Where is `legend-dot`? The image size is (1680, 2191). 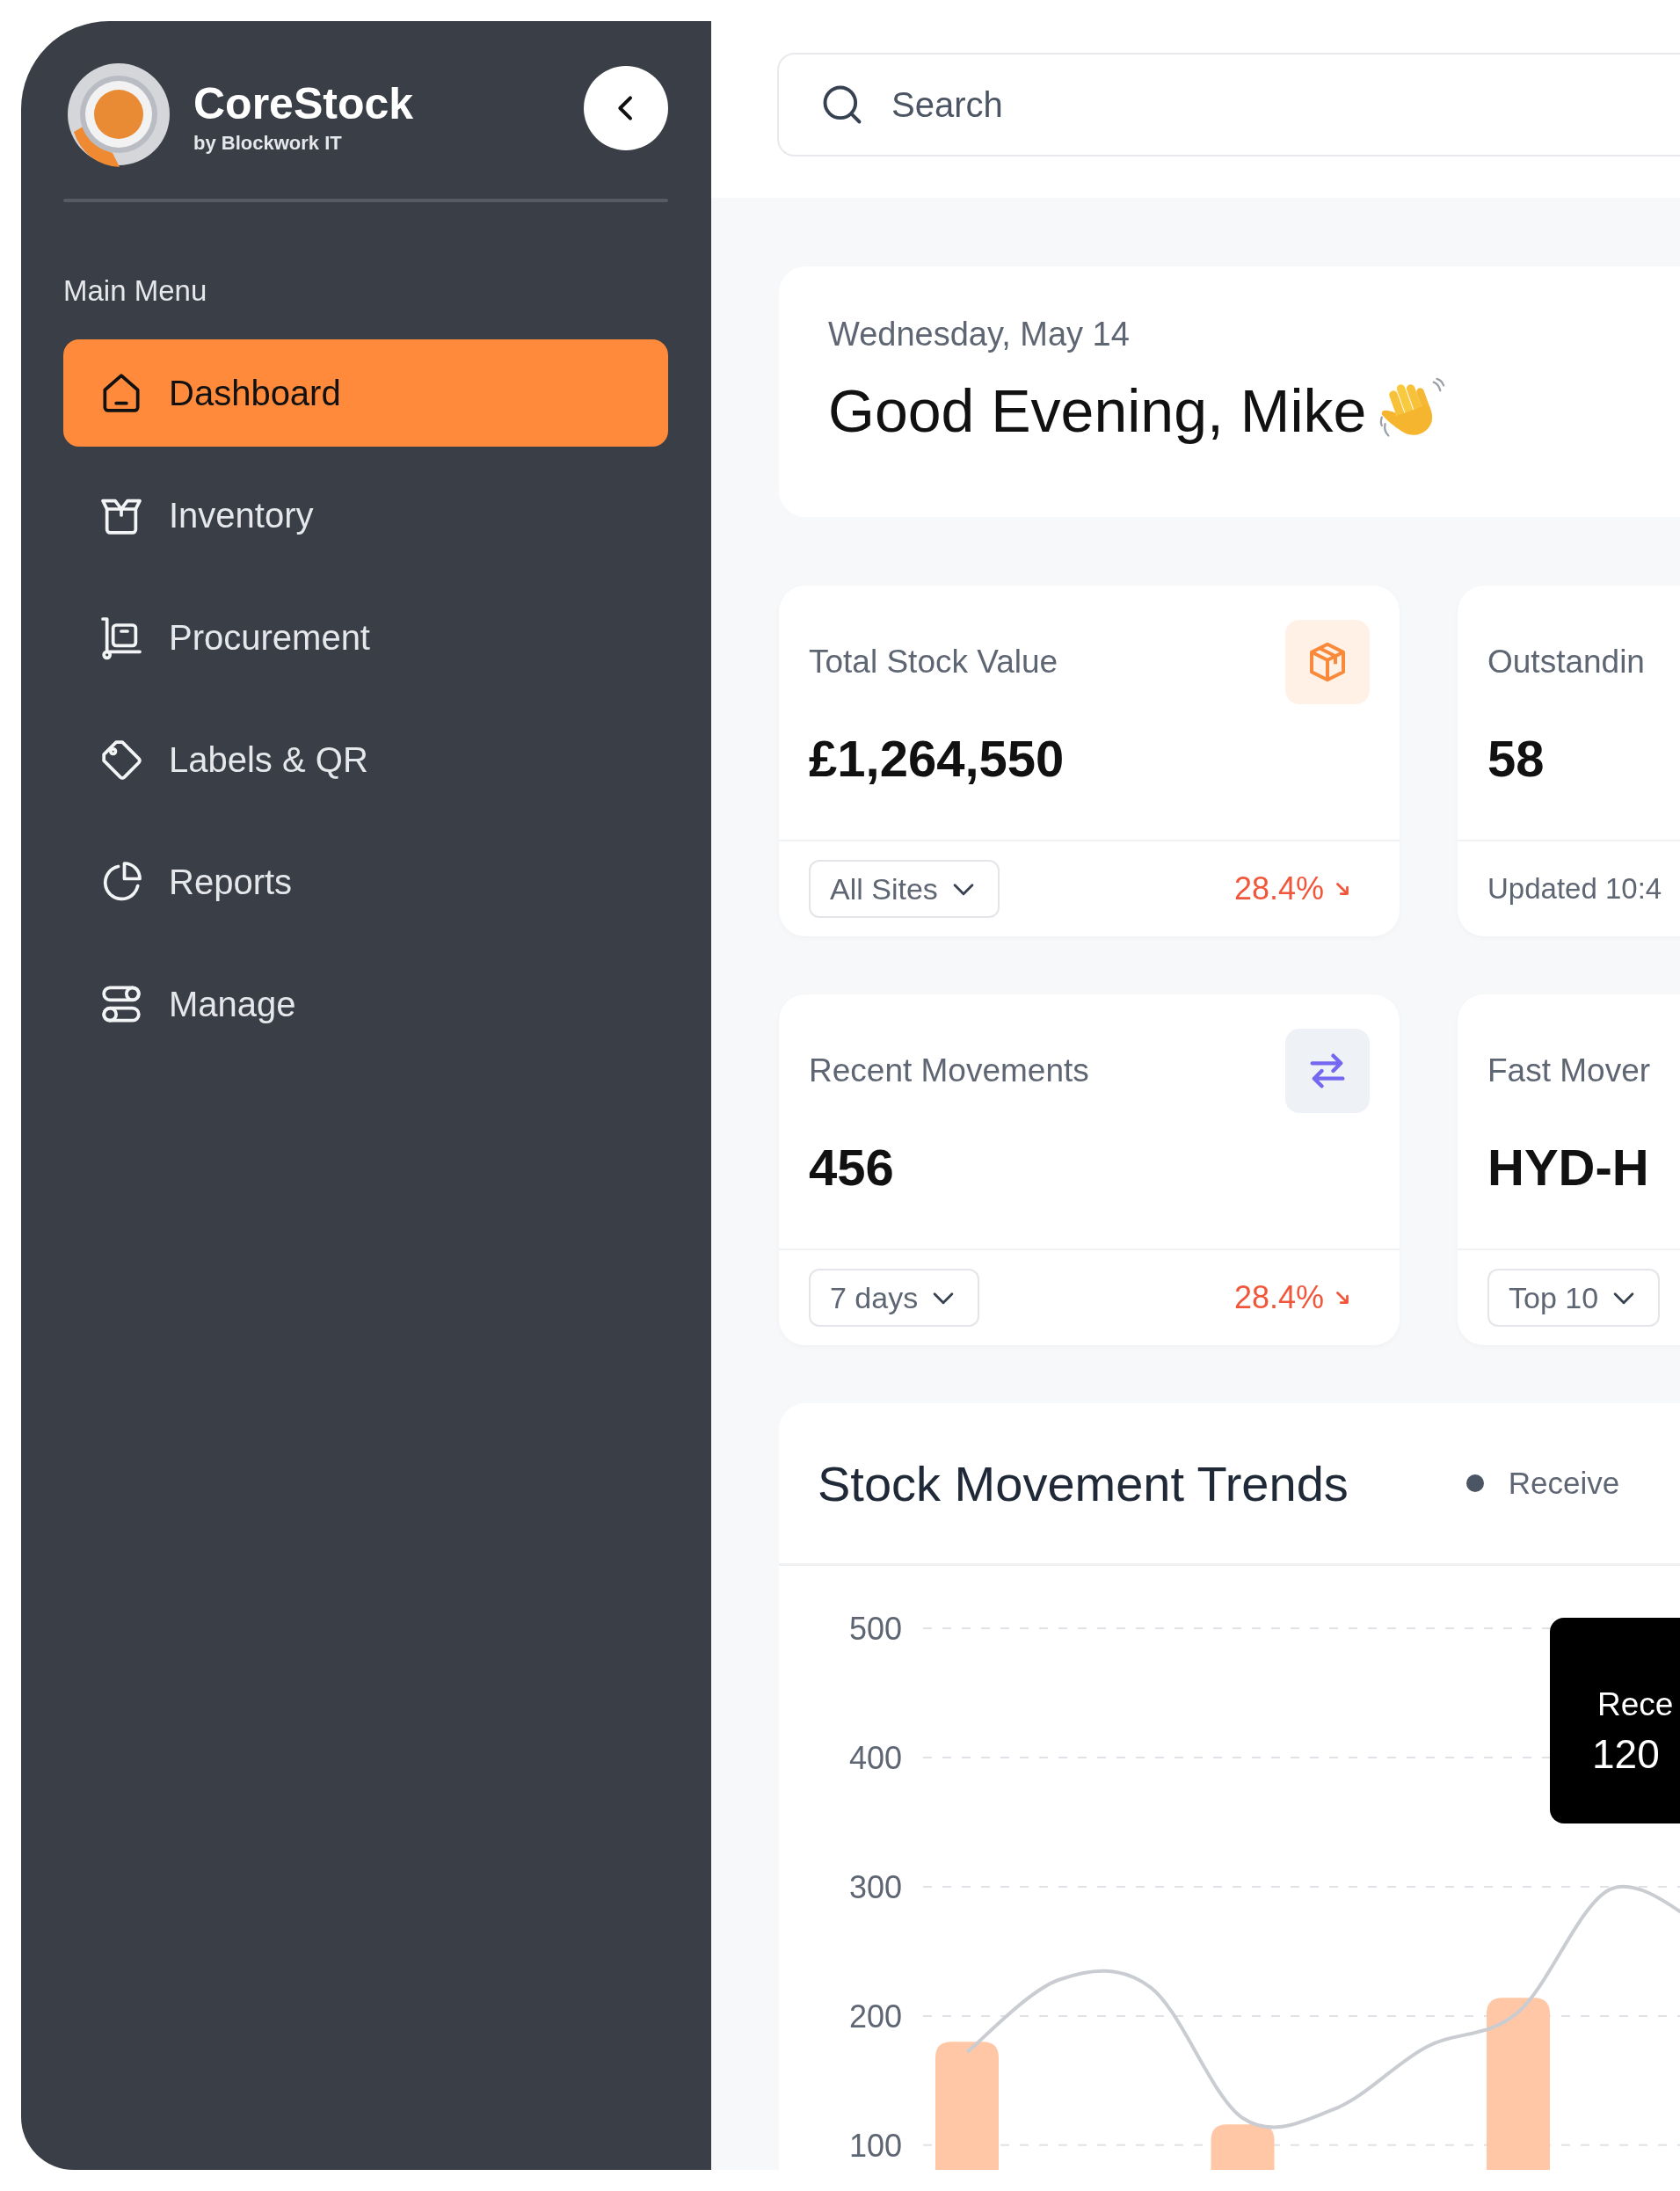
legend-dot is located at coordinates (1474, 1483).